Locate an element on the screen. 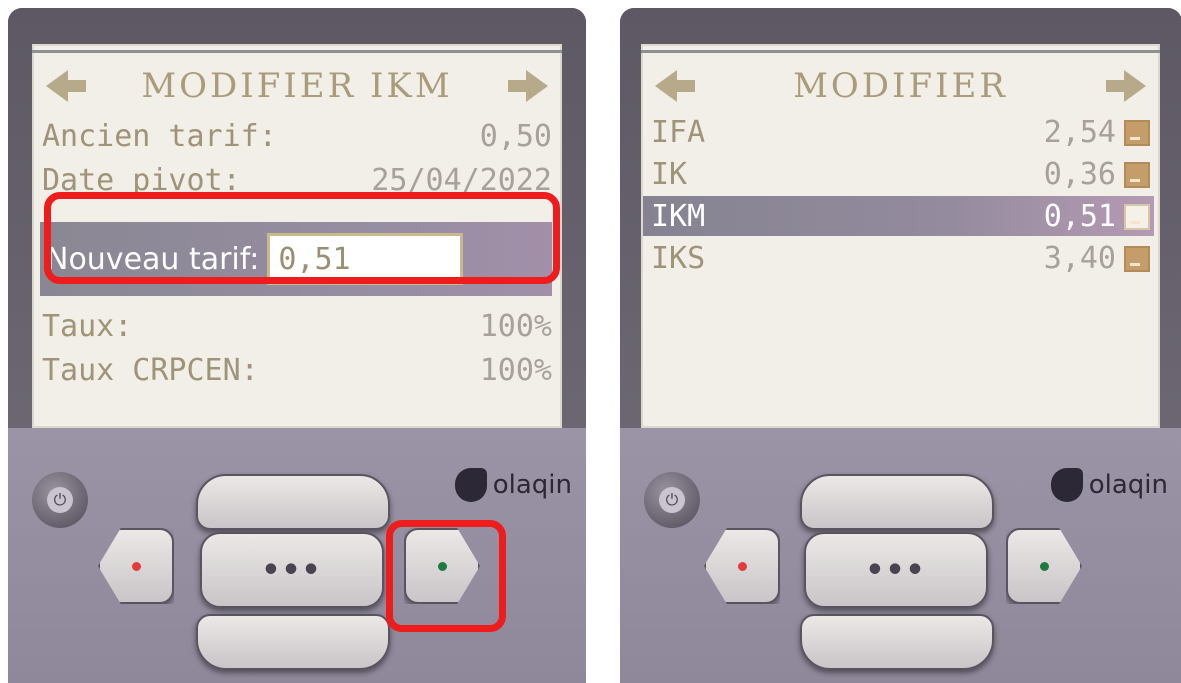  screen-title: MODIFIER IKM is located at coordinates (297, 86).